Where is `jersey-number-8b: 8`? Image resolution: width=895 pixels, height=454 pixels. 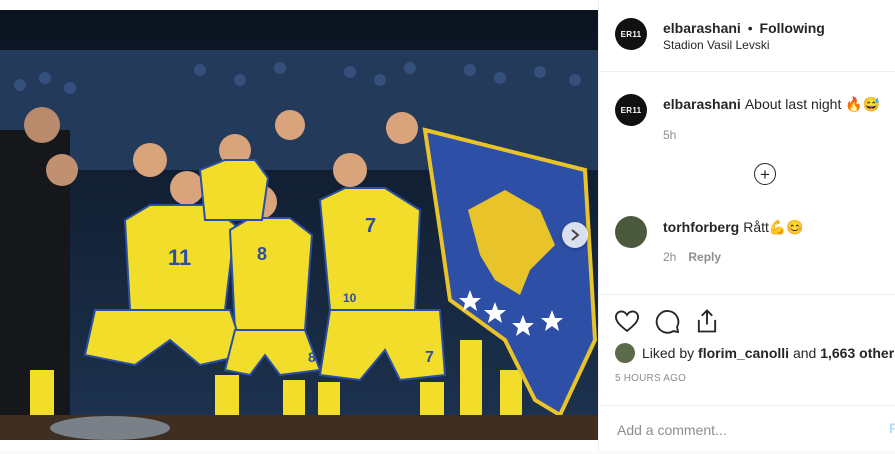 jersey-number-8b: 8 is located at coordinates (312, 357).